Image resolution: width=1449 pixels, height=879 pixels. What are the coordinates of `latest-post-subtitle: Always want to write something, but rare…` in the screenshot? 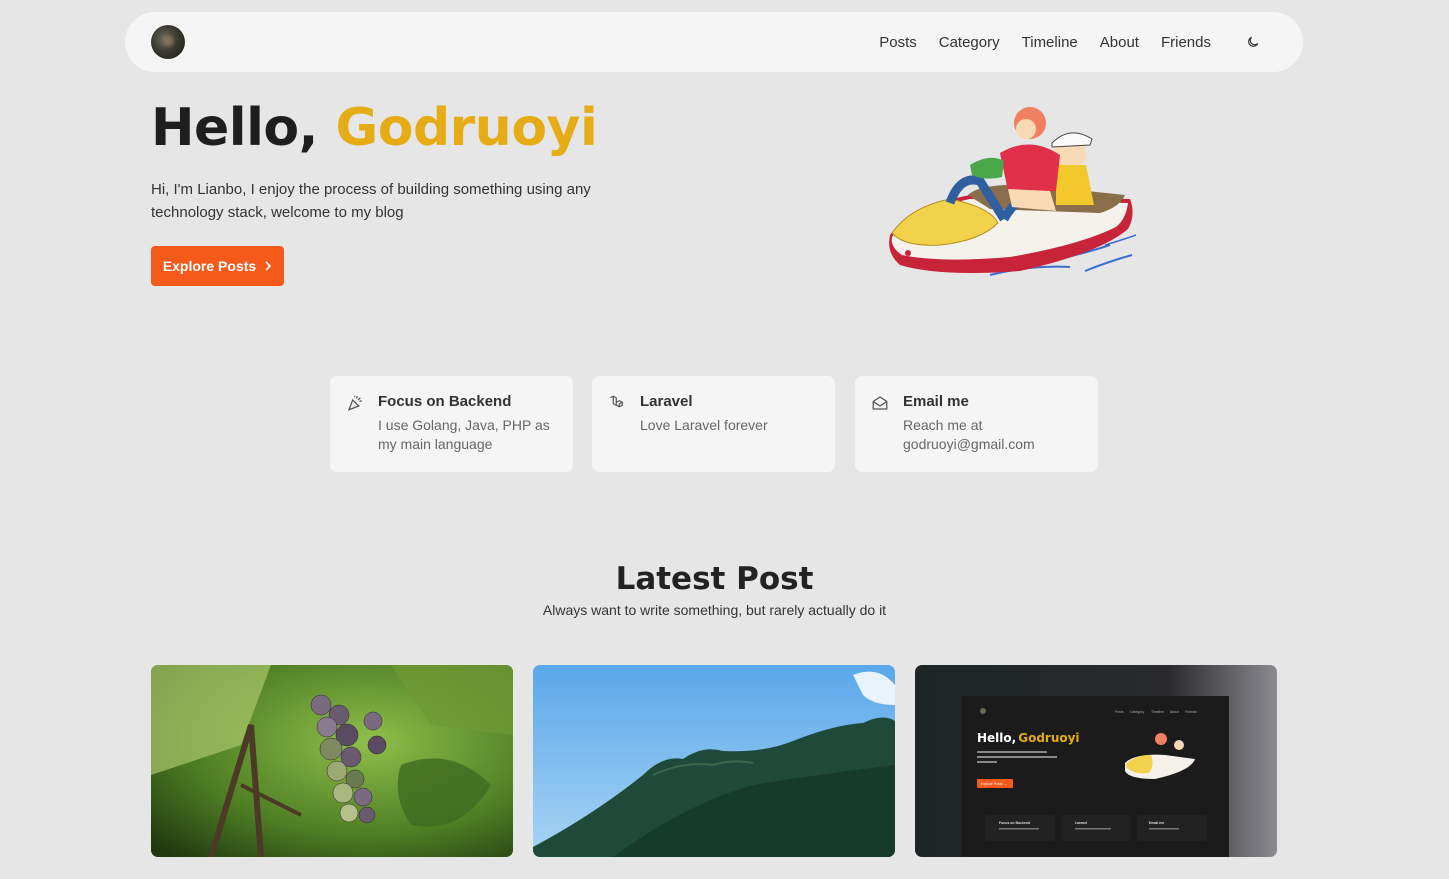 It's located at (714, 610).